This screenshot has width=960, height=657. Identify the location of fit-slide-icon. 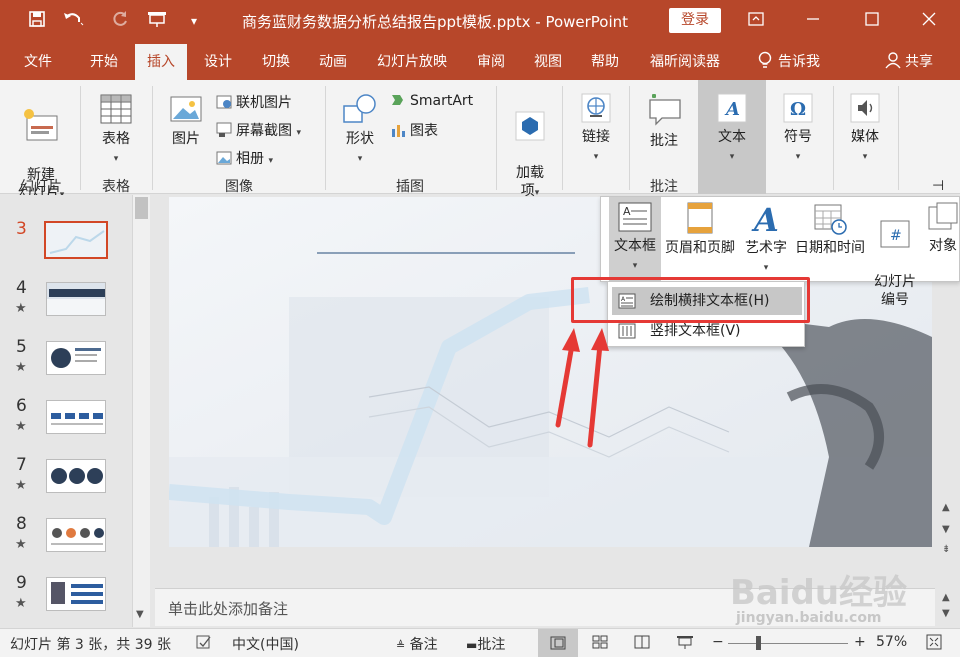
(934, 644).